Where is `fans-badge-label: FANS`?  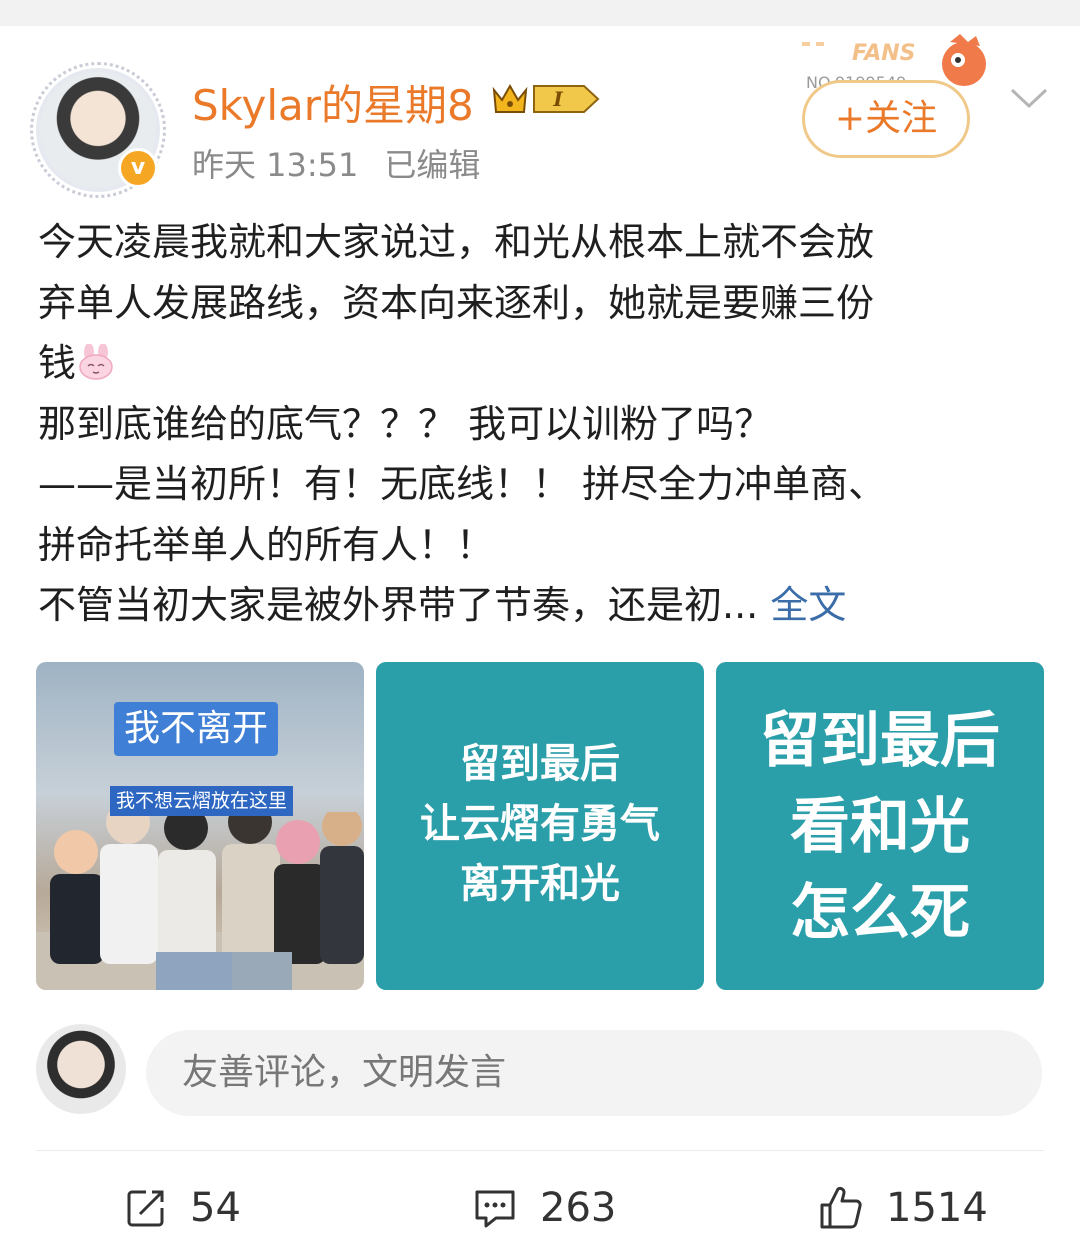 fans-badge-label: FANS is located at coordinates (883, 53).